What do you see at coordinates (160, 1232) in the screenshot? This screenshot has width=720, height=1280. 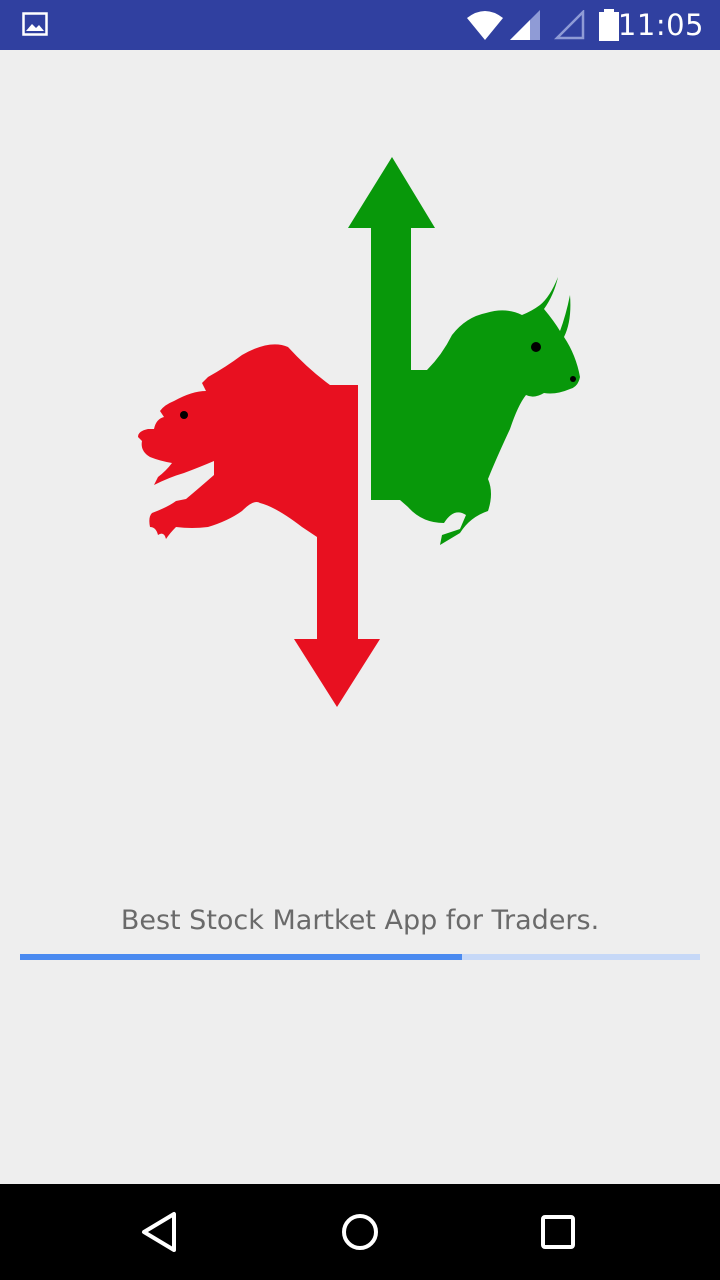 I see `back-icon` at bounding box center [160, 1232].